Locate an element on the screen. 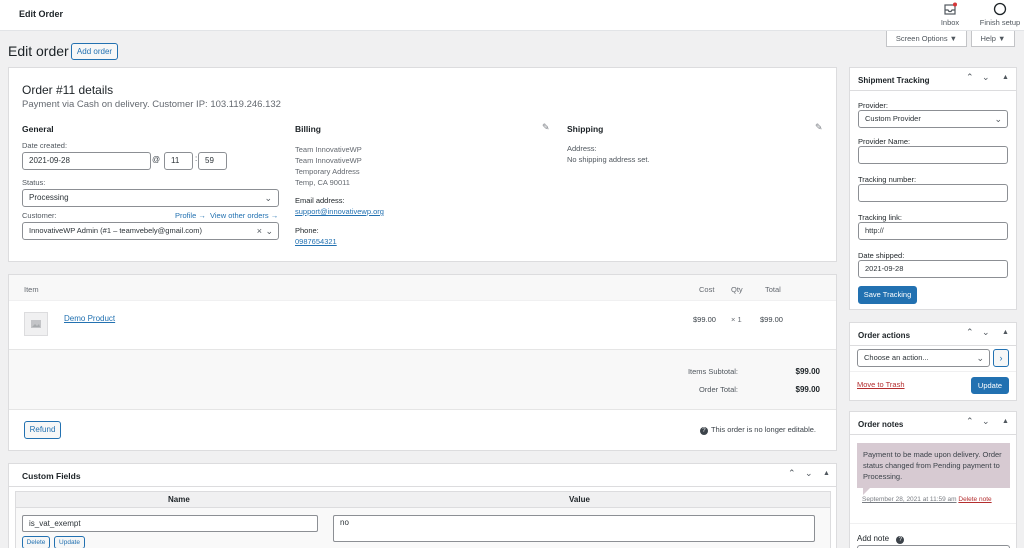  order-total-value: $99.00 is located at coordinates (807, 389).